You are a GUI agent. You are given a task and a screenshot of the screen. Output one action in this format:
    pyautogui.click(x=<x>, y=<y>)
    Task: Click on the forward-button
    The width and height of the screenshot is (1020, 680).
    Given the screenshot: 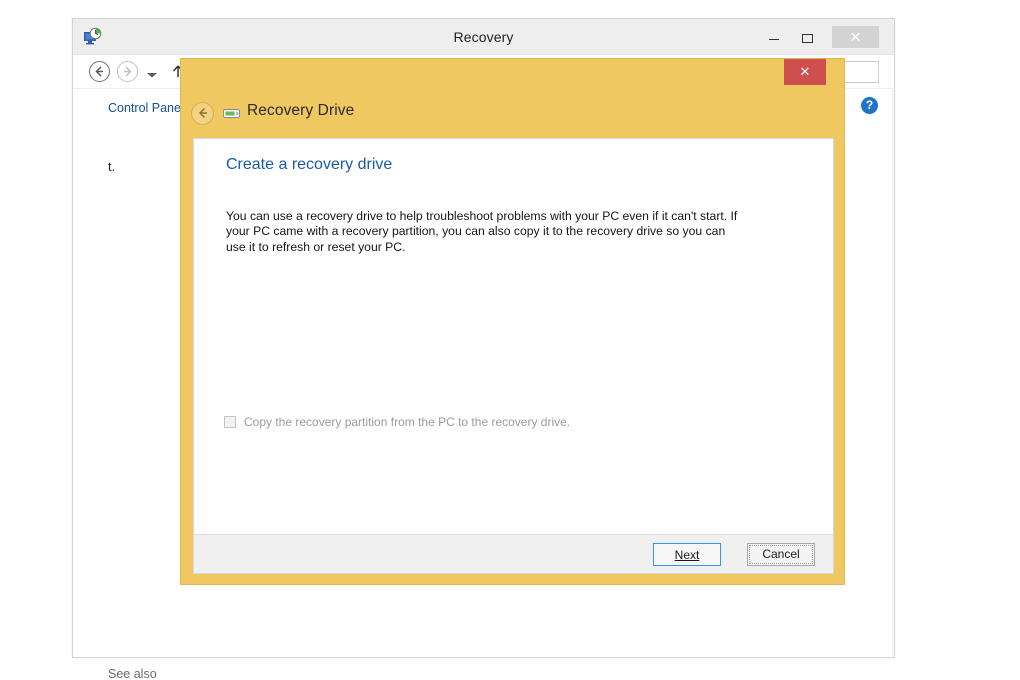 What is the action you would take?
    pyautogui.click(x=127, y=71)
    